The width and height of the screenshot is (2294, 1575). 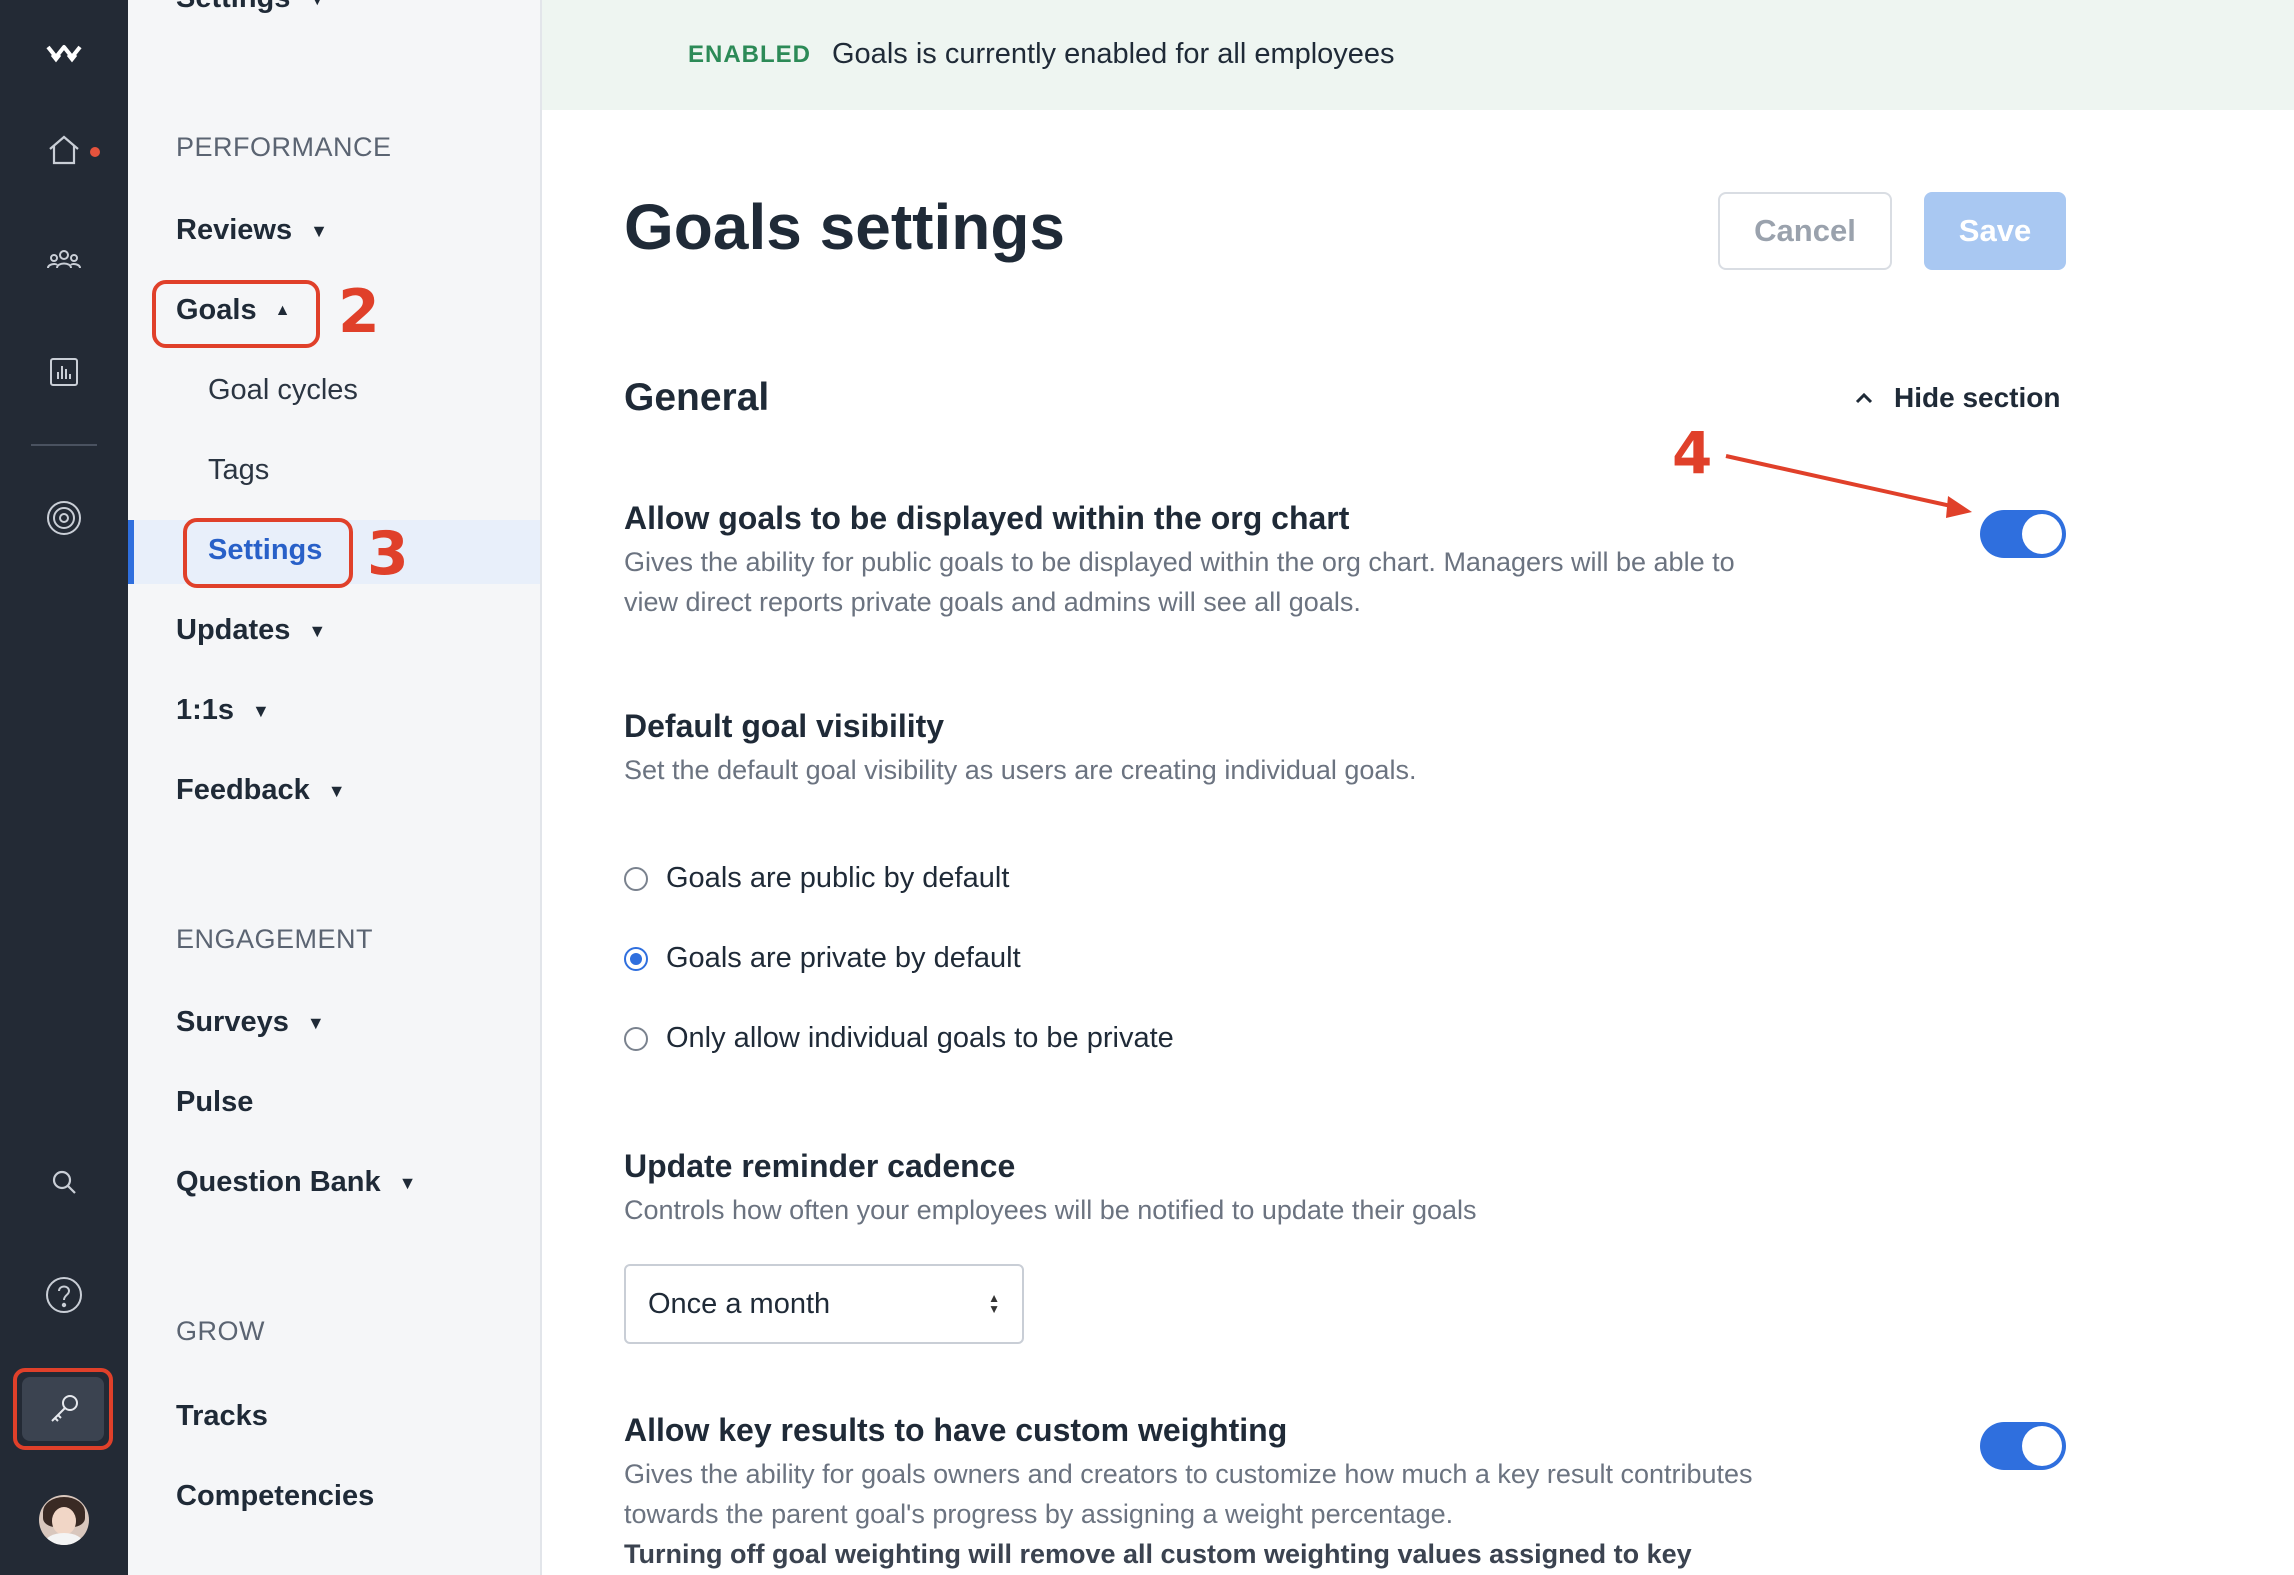 What do you see at coordinates (64, 1520) in the screenshot?
I see `avatar` at bounding box center [64, 1520].